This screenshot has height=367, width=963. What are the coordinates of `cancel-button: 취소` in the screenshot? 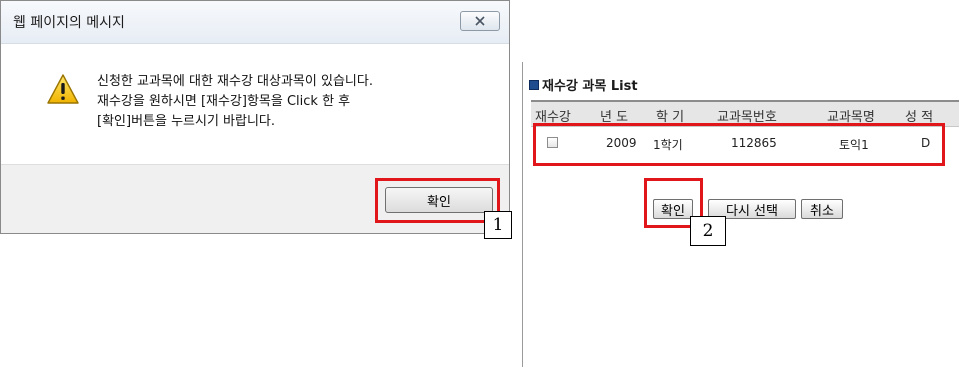 It's located at (822, 209).